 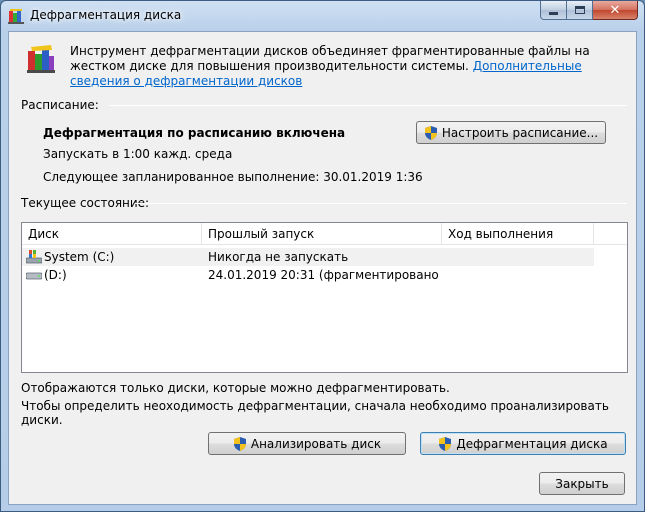 I want to click on current-state-divider, so click(x=381, y=203).